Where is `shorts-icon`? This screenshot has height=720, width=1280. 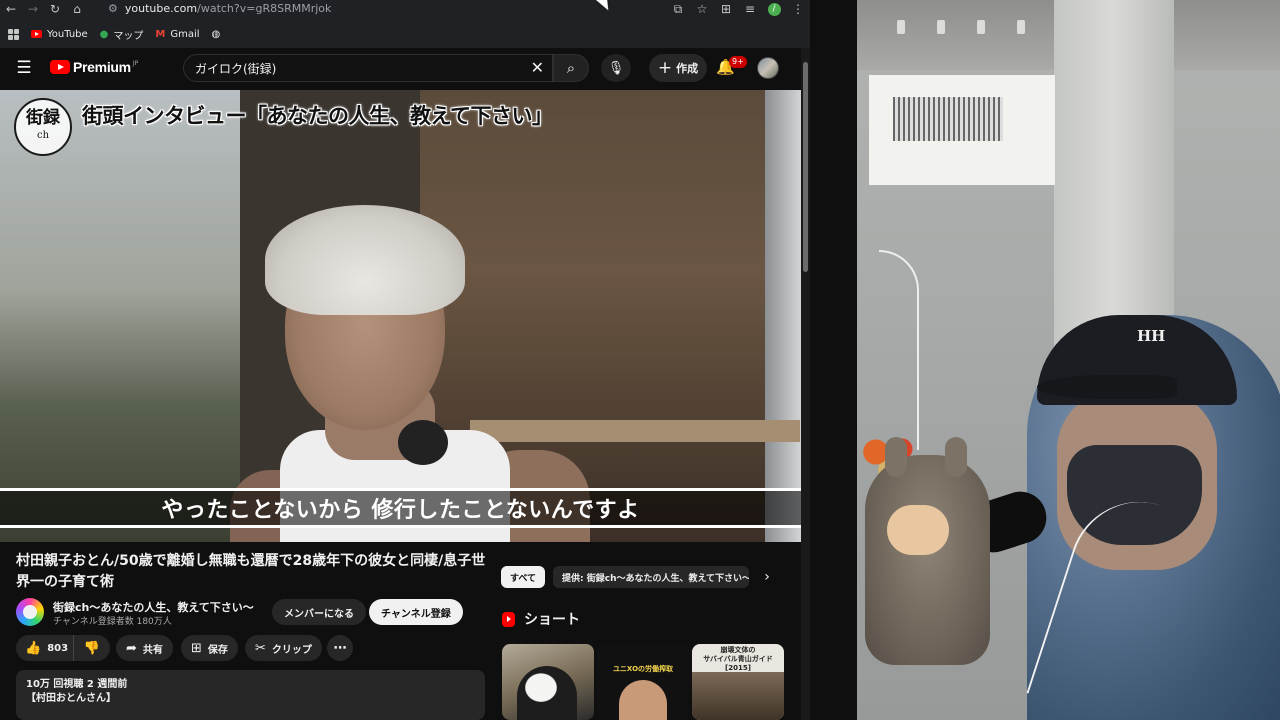 shorts-icon is located at coordinates (508, 619).